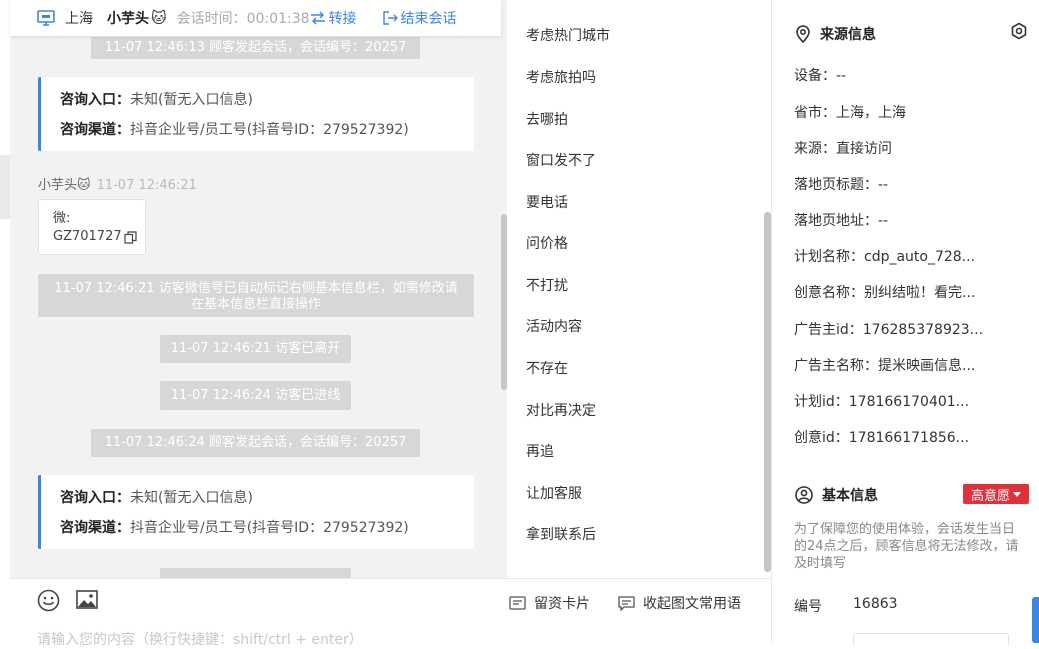 This screenshot has height=649, width=1039. What do you see at coordinates (255, 48) in the screenshot?
I see `system-message: 11-07 12:46:13 顾客发起会话，会话编号：20257` at bounding box center [255, 48].